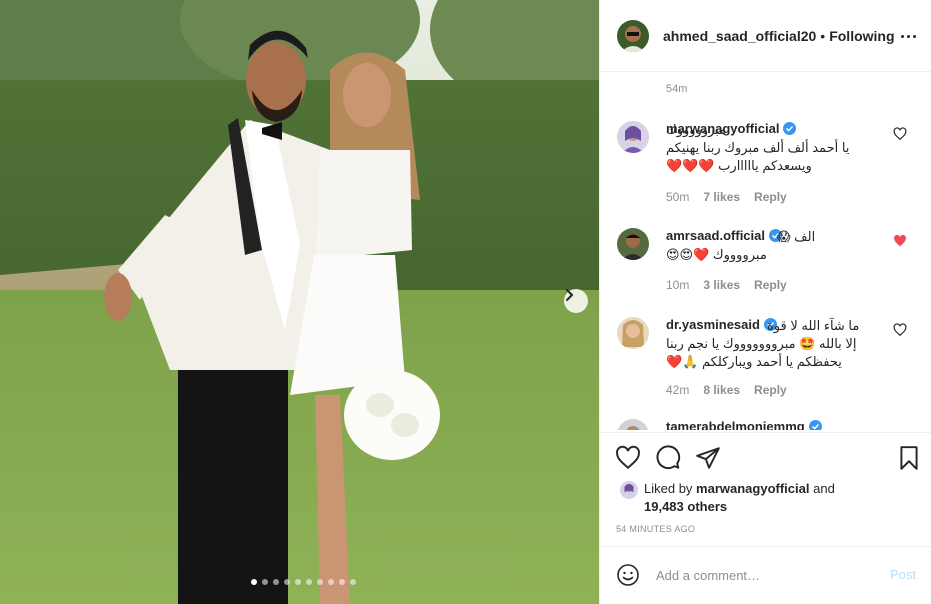  Describe the element at coordinates (900, 241) in the screenshot. I see `comment-liked-heart-icon` at that location.